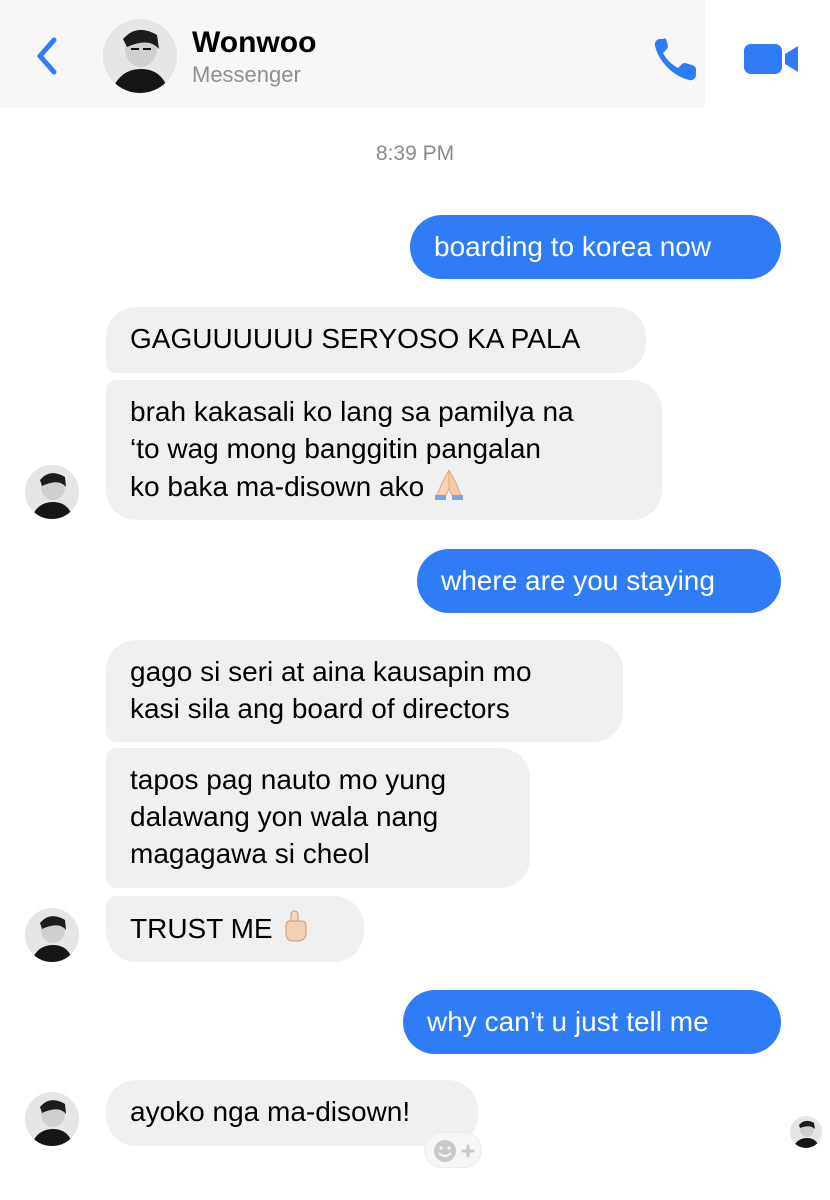  I want to click on message-text: ayoko nga ma-disown!, so click(270, 1111).